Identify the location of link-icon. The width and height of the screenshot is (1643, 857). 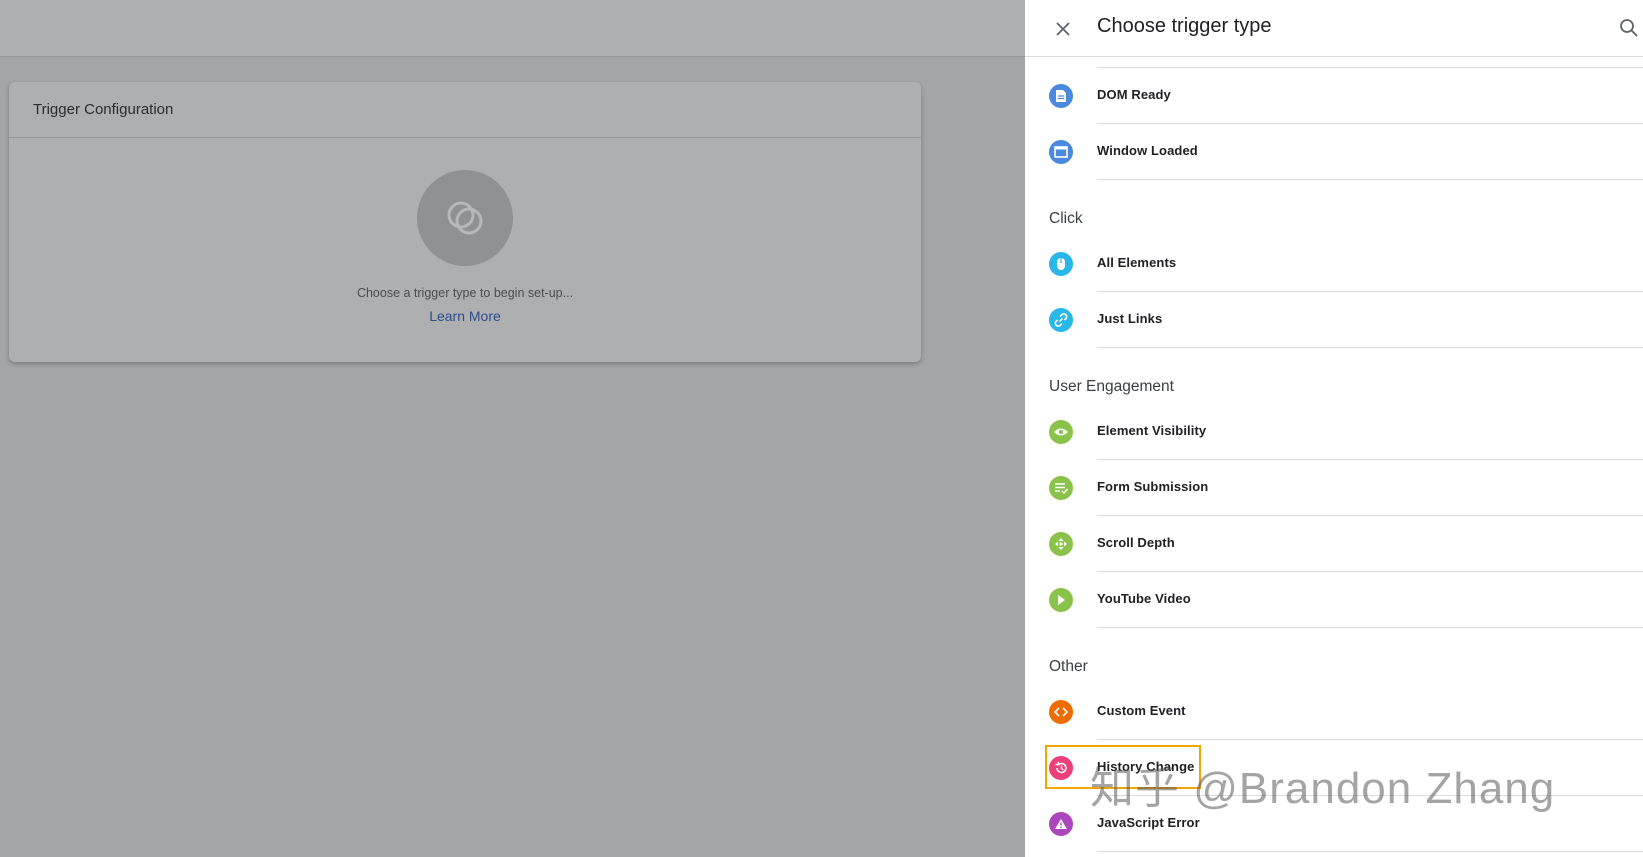
(1061, 320).